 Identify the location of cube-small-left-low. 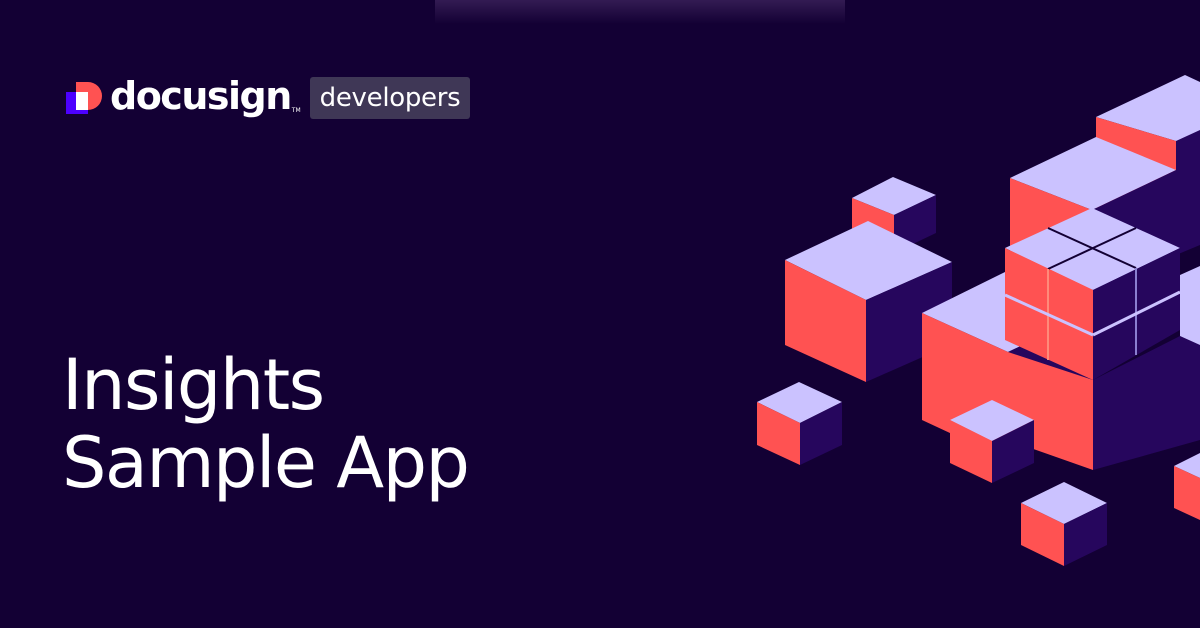
(799, 423).